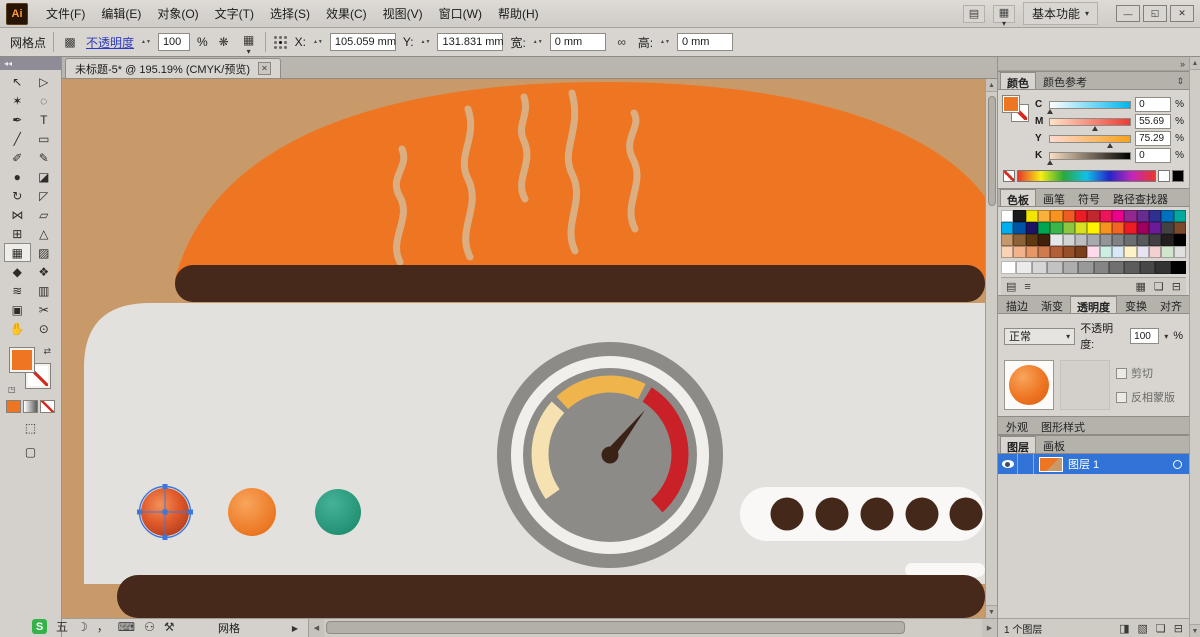  I want to click on color-value-M: 55.69, so click(1153, 121).